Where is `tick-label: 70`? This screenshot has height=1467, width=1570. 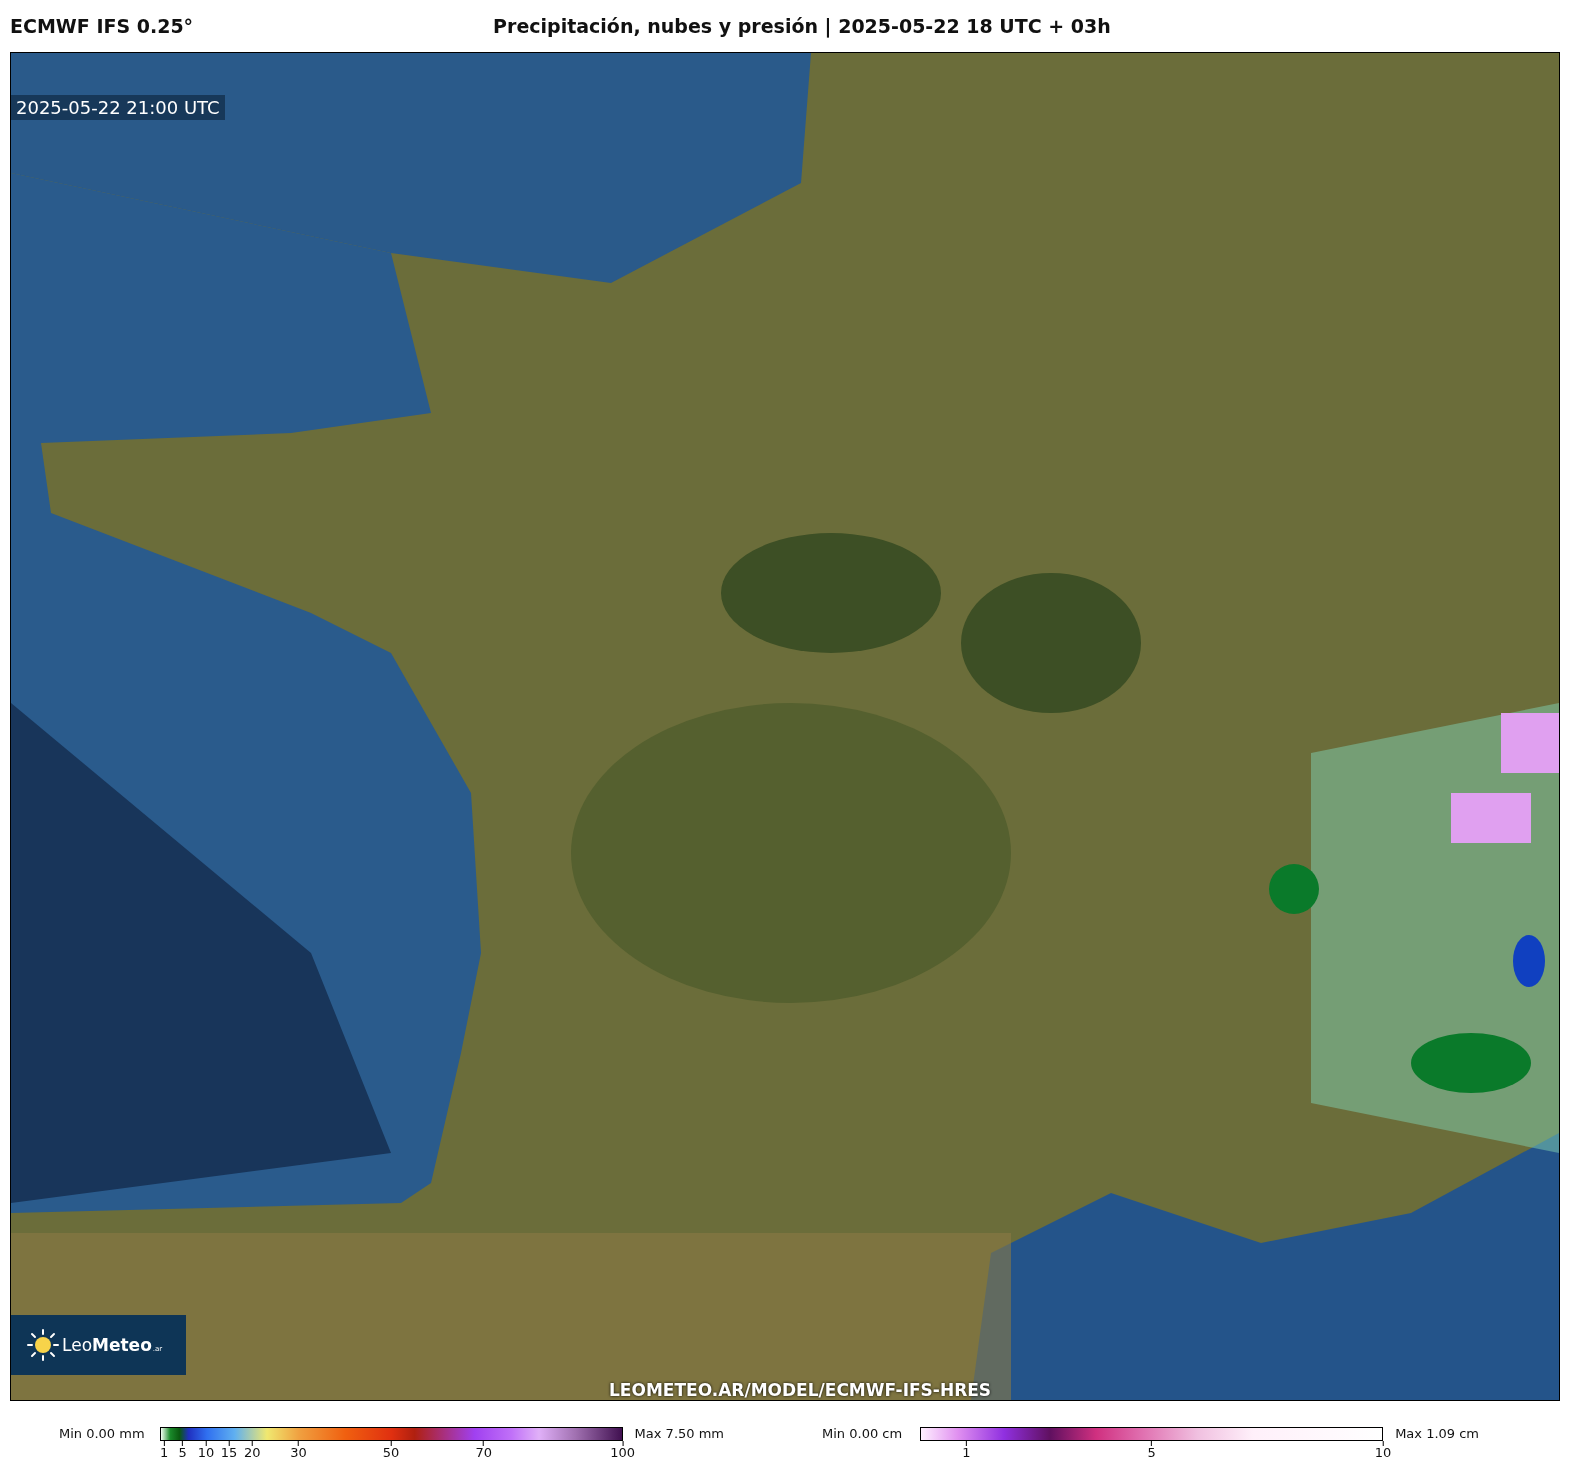
tick-label: 70 is located at coordinates (483, 1453).